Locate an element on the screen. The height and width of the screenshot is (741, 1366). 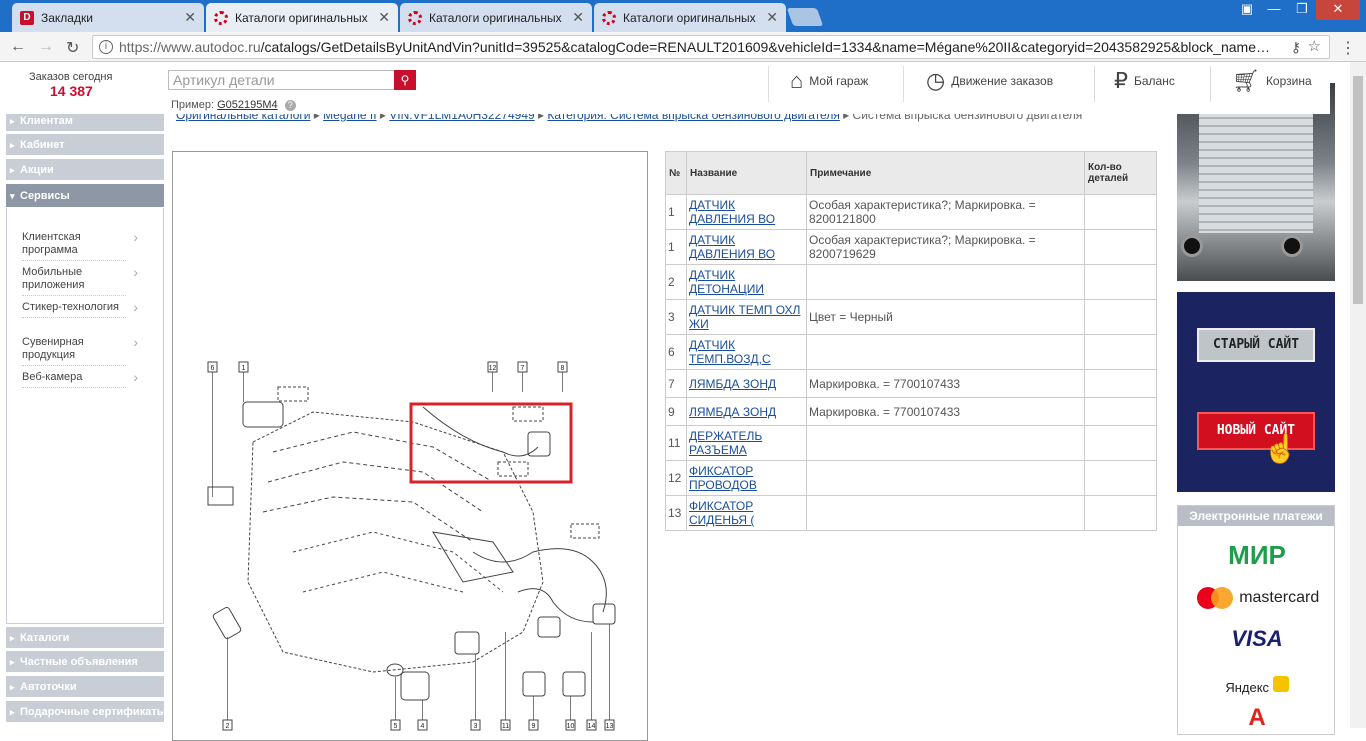
cart-link: 🛒︎ Корзина is located at coordinates (1272, 81).